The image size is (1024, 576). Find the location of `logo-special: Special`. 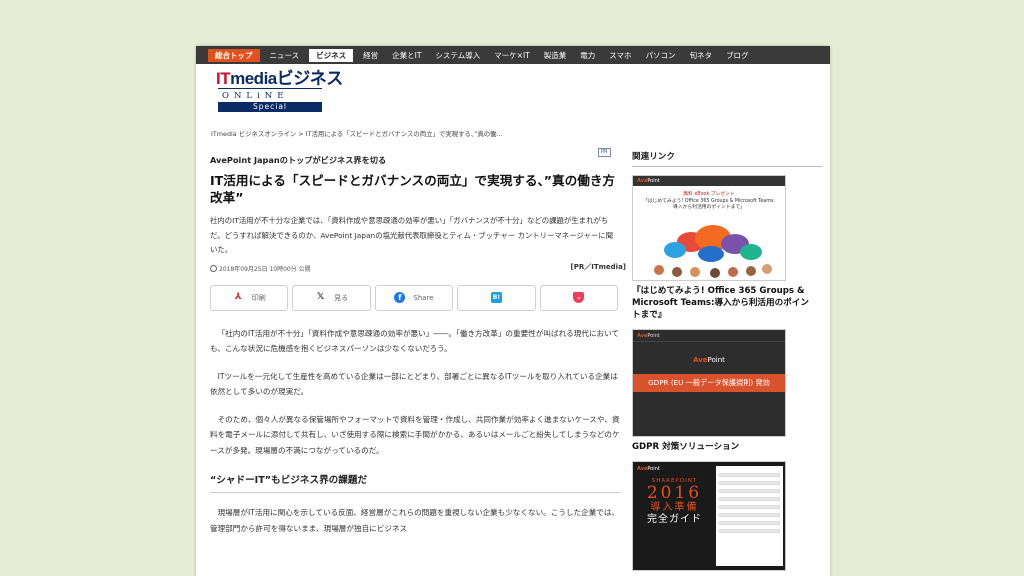

logo-special: Special is located at coordinates (270, 107).